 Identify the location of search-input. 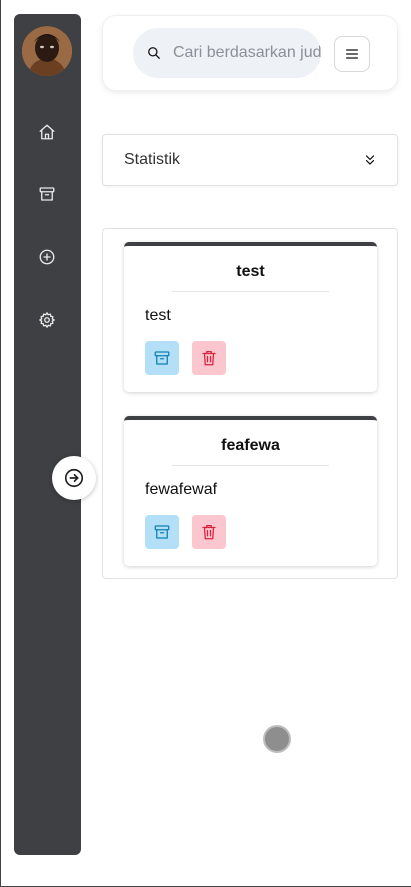
(247, 53).